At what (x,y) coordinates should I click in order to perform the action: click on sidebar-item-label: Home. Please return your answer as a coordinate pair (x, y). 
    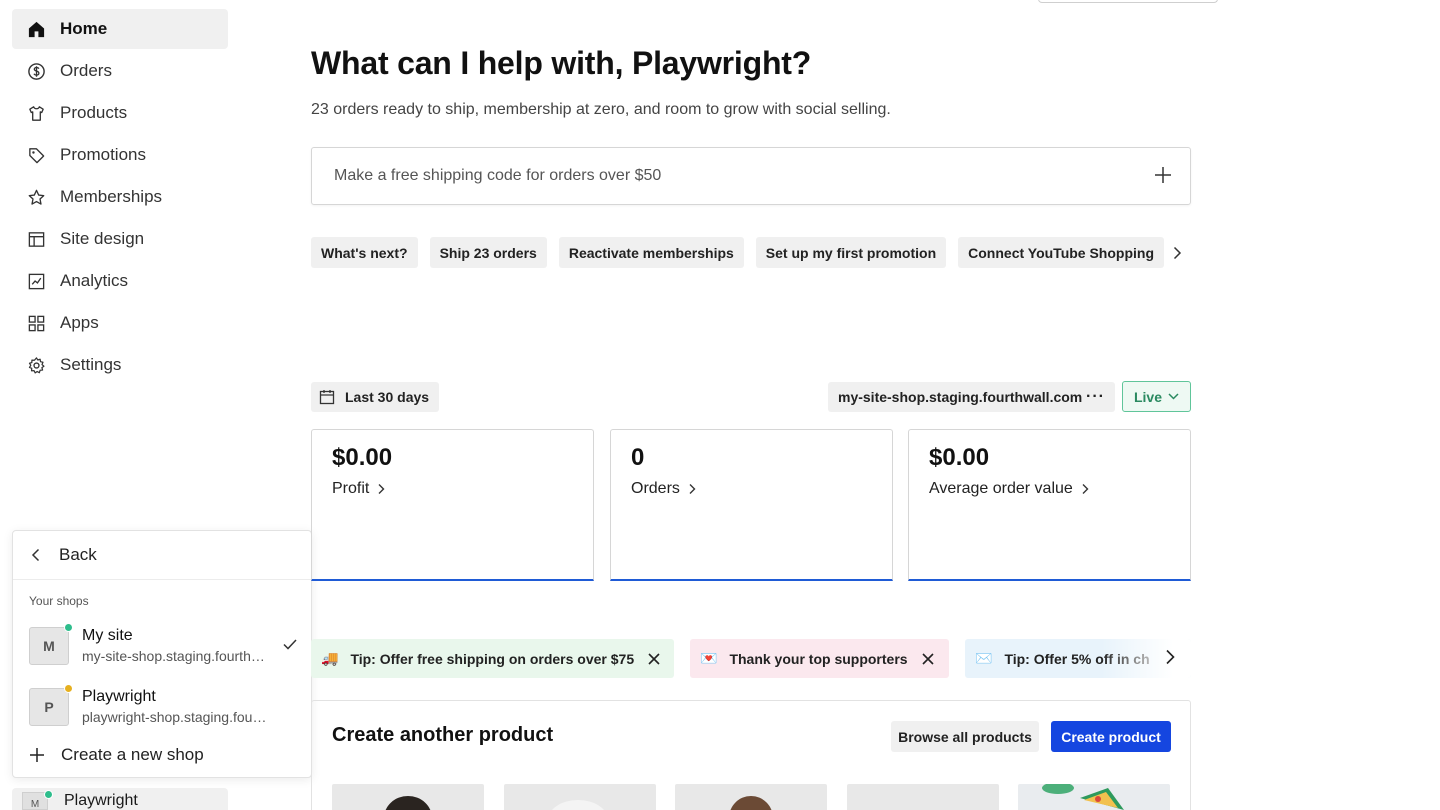
    Looking at the image, I should click on (84, 28).